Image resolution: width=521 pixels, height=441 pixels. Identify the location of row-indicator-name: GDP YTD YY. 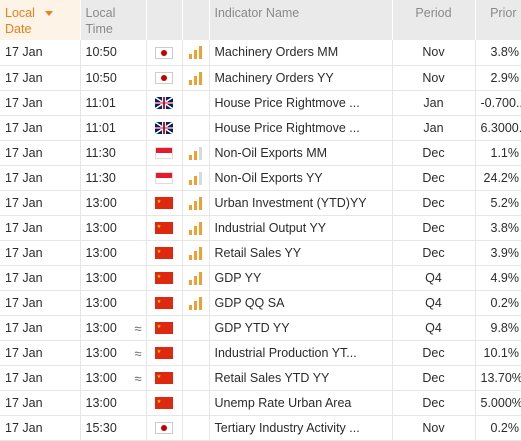
(301, 328).